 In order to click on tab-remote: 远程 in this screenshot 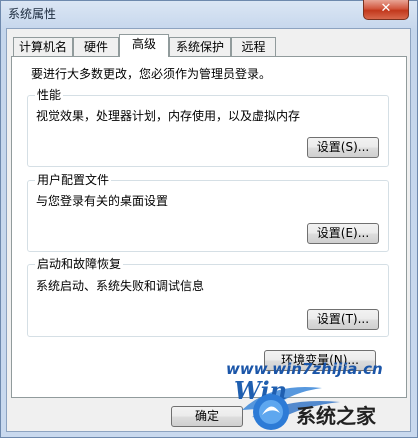, I will do `click(253, 46)`.